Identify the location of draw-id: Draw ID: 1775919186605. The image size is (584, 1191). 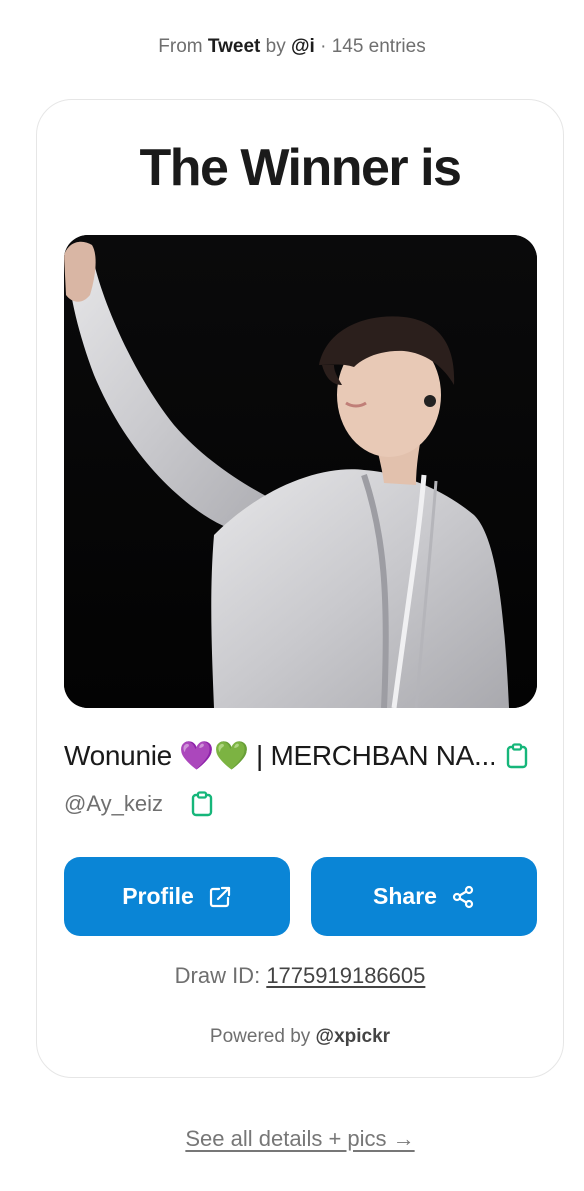
(292, 976).